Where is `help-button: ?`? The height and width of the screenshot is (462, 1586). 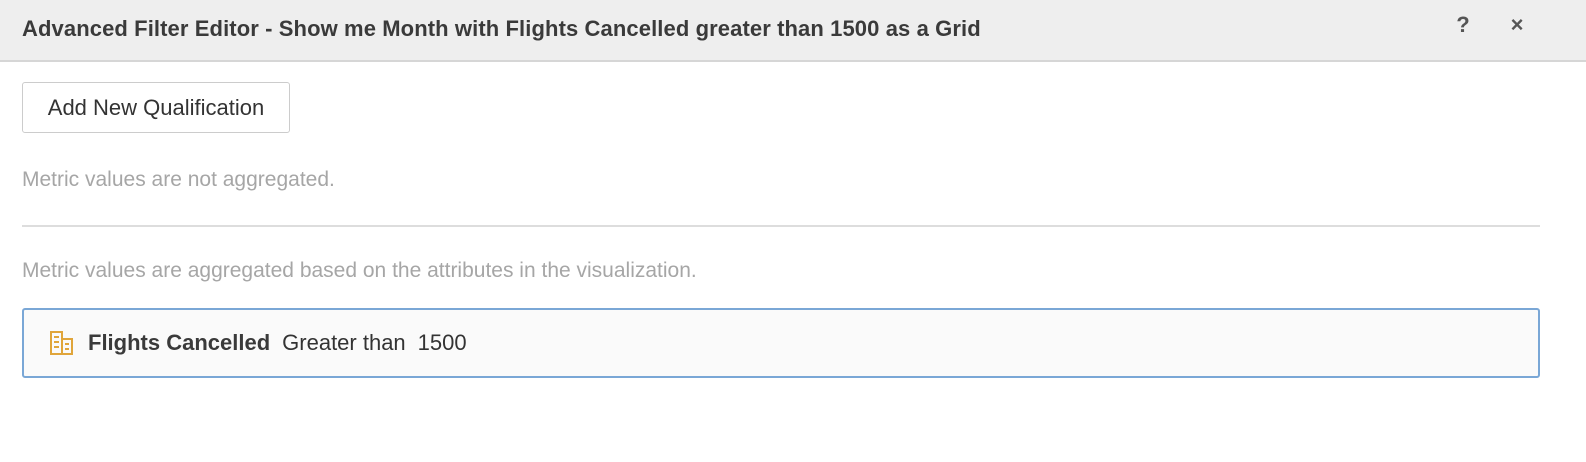
help-button: ? is located at coordinates (1463, 25).